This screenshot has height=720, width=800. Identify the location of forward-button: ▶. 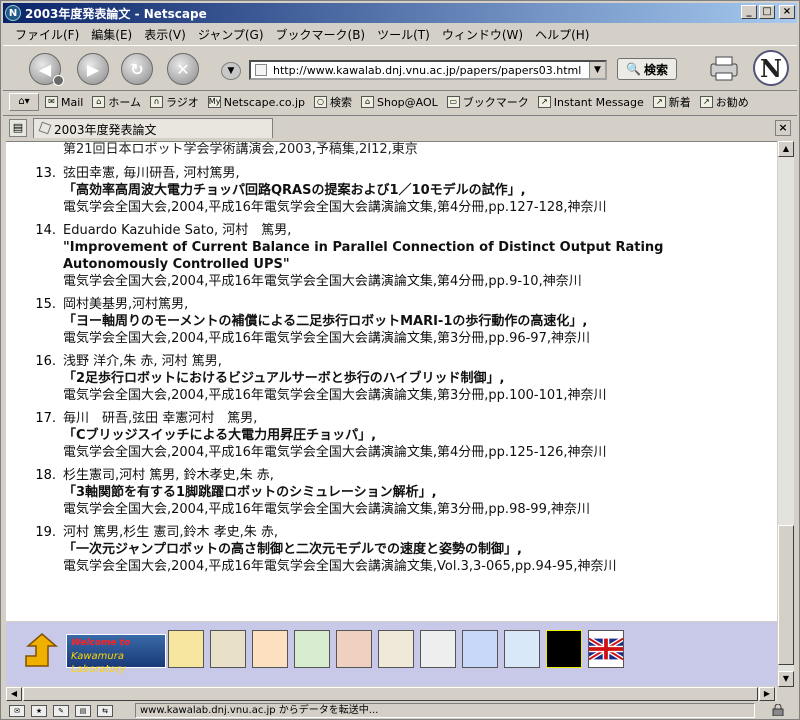
(93, 69).